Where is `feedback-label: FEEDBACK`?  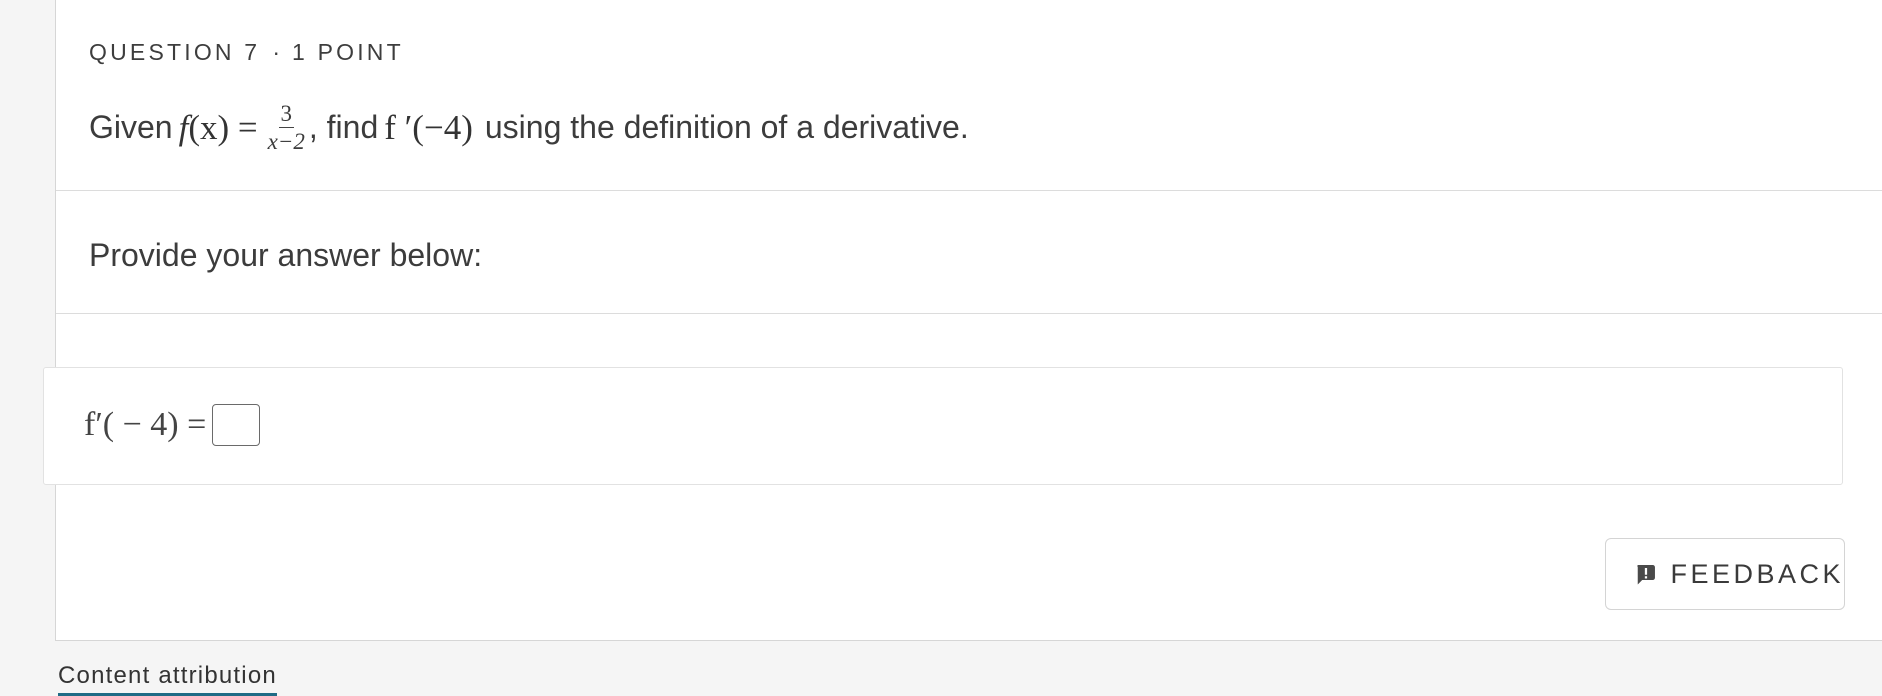
feedback-label: FEEDBACK is located at coordinates (1757, 573).